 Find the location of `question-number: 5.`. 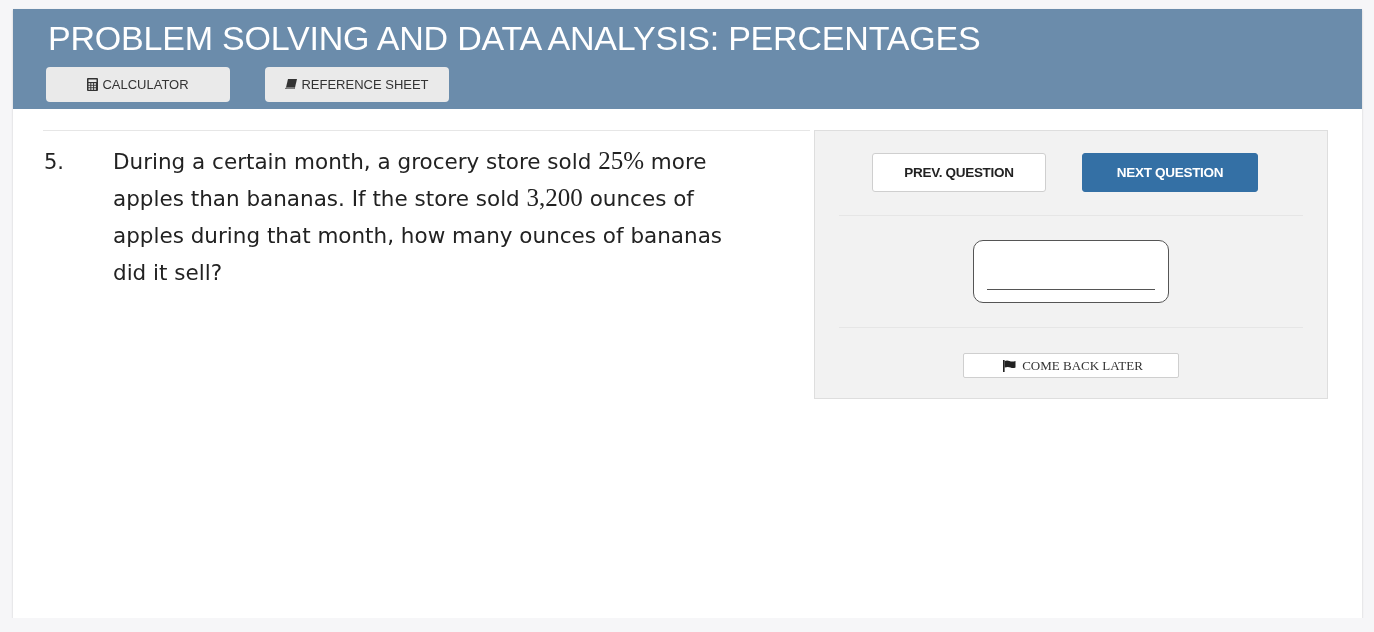

question-number: 5. is located at coordinates (54, 162).